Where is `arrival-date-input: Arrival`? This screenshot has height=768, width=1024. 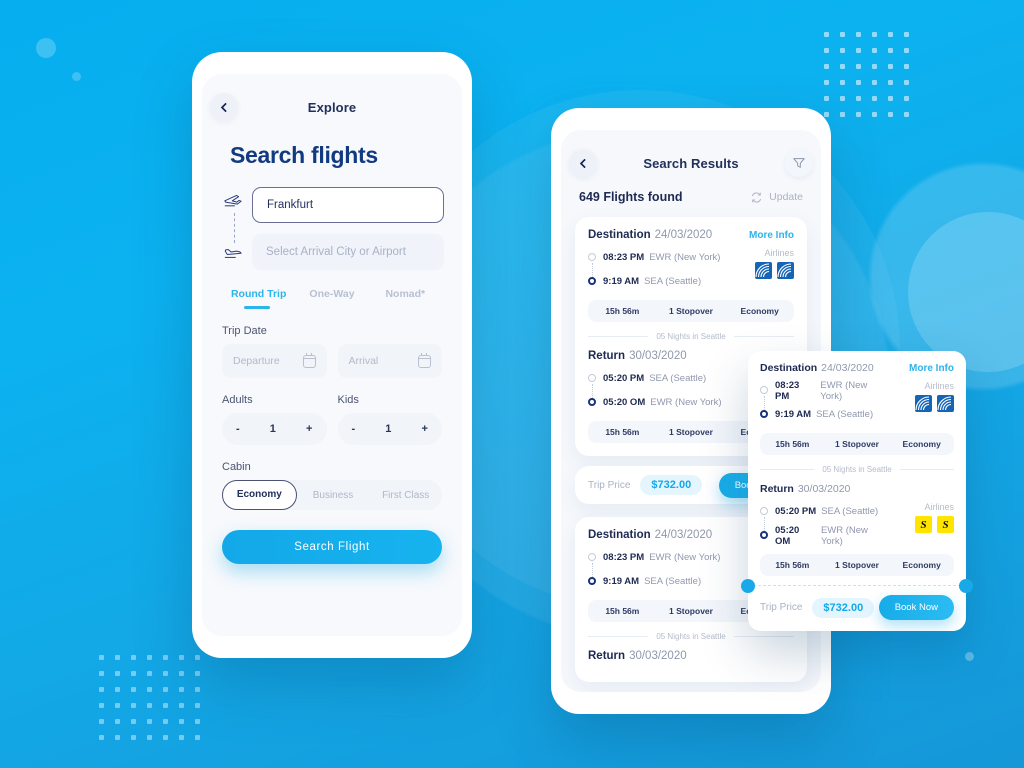
arrival-date-input: Arrival is located at coordinates (389, 361).